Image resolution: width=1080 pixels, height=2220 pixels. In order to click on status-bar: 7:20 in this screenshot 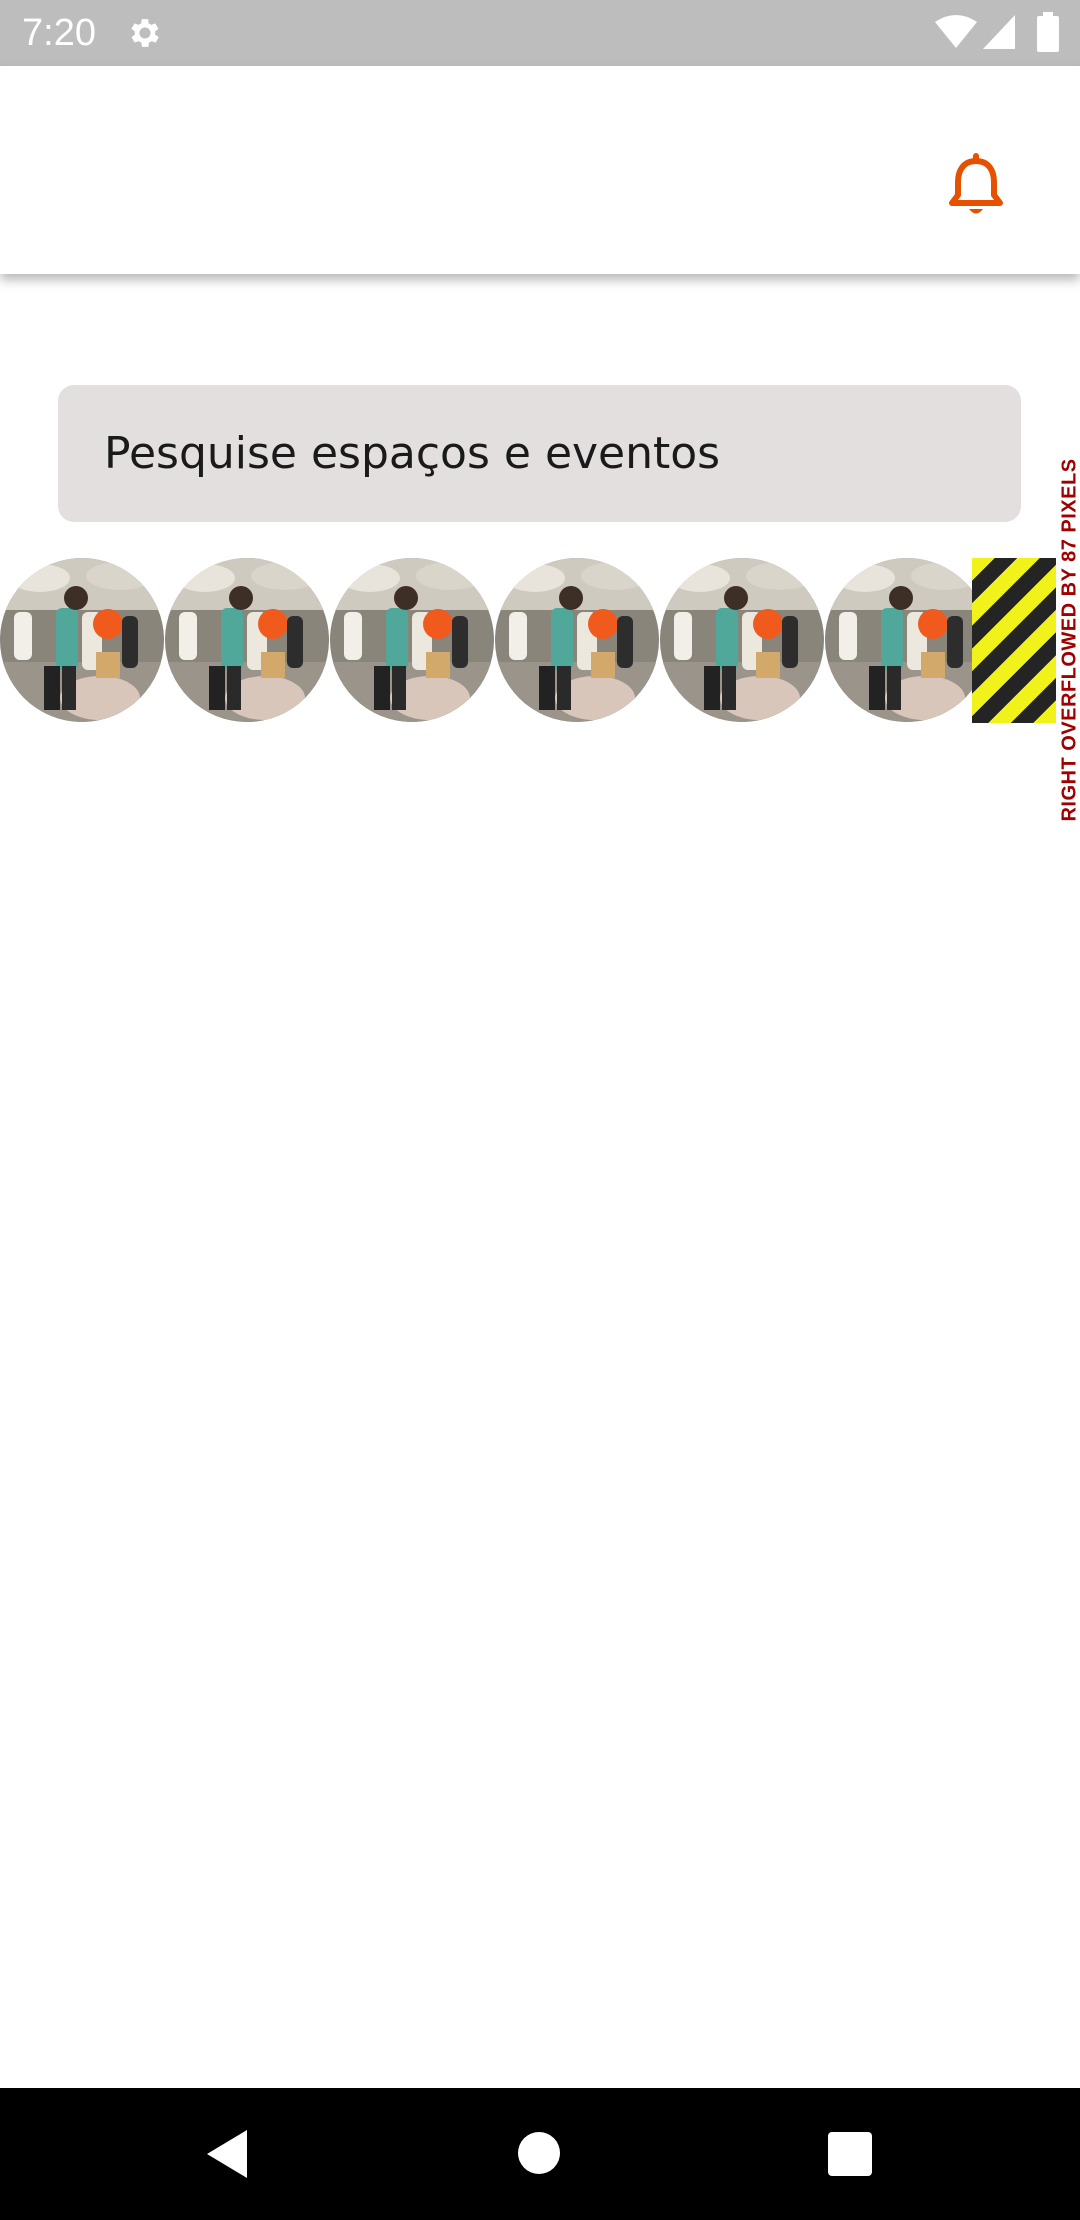, I will do `click(540, 33)`.